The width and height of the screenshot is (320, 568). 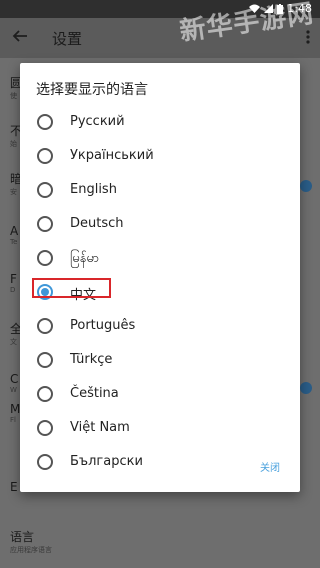 I want to click on settings-item-subtitle: 应用程序语言, so click(x=31, y=550).